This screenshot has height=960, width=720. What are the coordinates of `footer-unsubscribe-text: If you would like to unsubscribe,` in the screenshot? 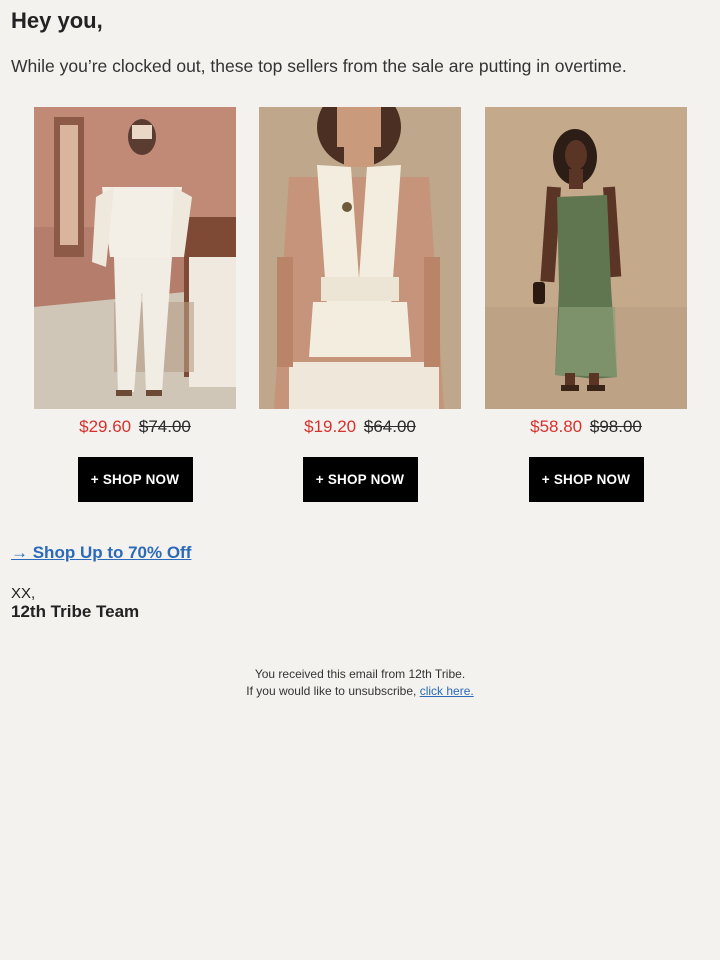 It's located at (331, 691).